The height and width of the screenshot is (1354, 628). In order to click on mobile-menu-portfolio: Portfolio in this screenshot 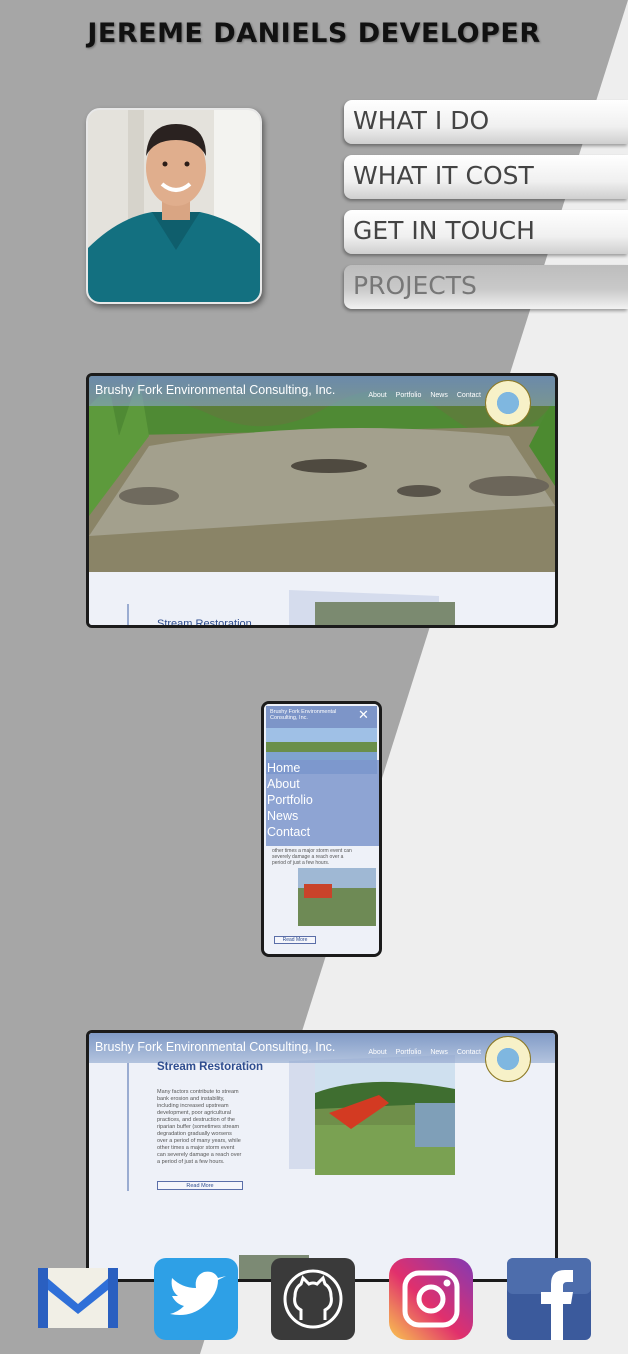, I will do `click(322, 800)`.